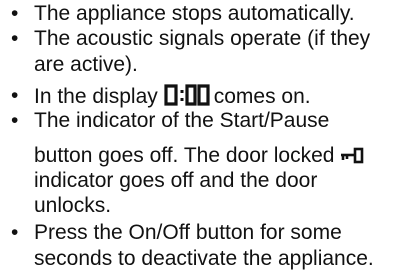 This screenshot has width=417, height=276. Describe the element at coordinates (188, 232) in the screenshot. I see `item-text: Press the On/Off button for some` at that location.